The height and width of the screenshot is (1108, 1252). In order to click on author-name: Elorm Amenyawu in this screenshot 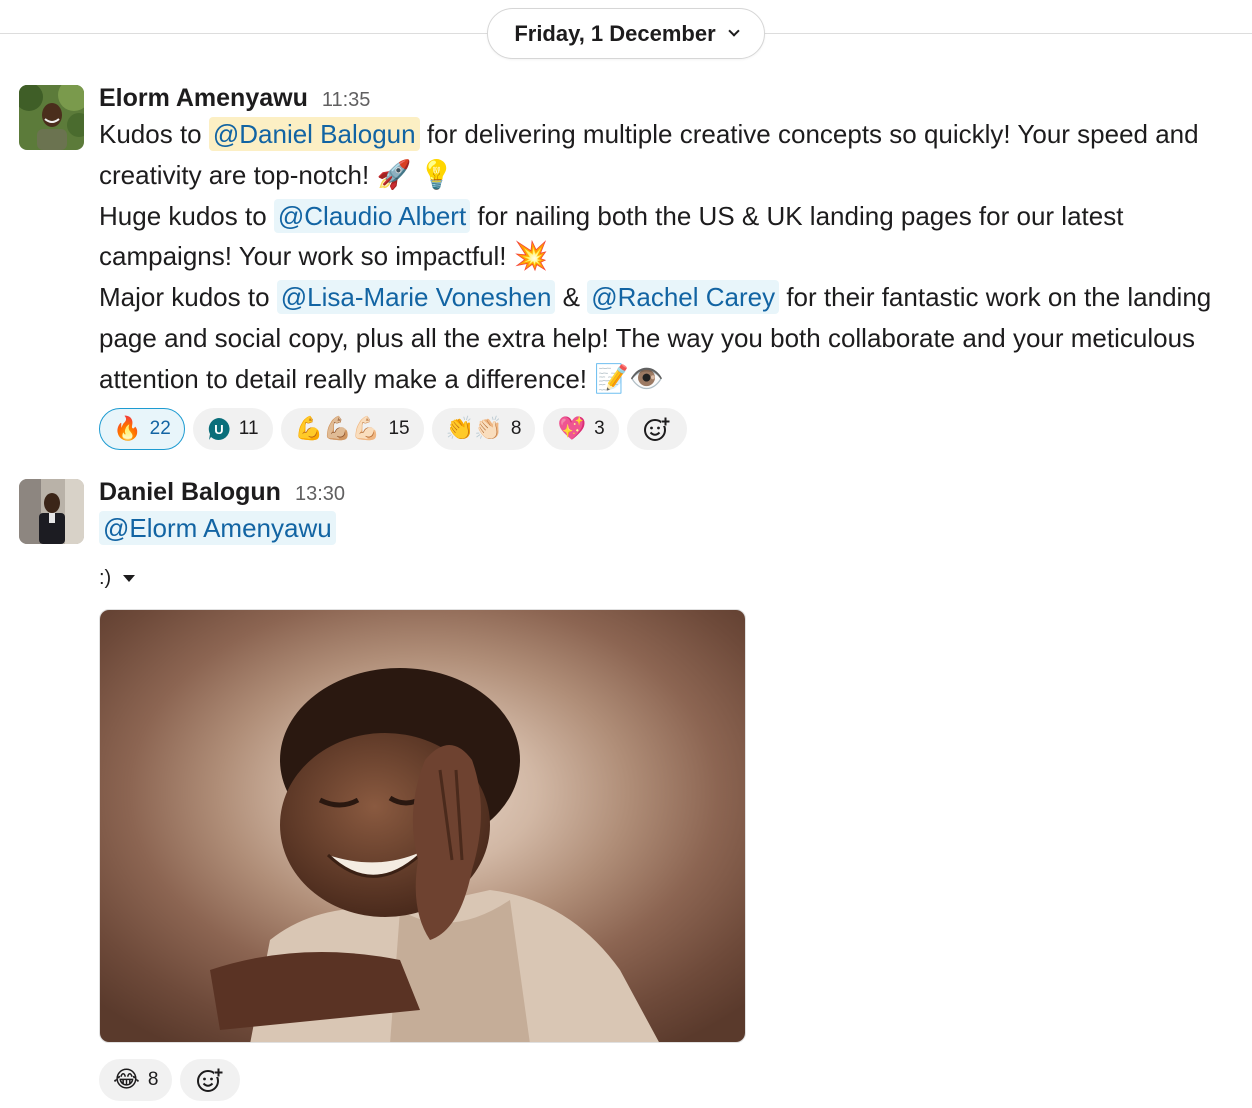, I will do `click(203, 98)`.